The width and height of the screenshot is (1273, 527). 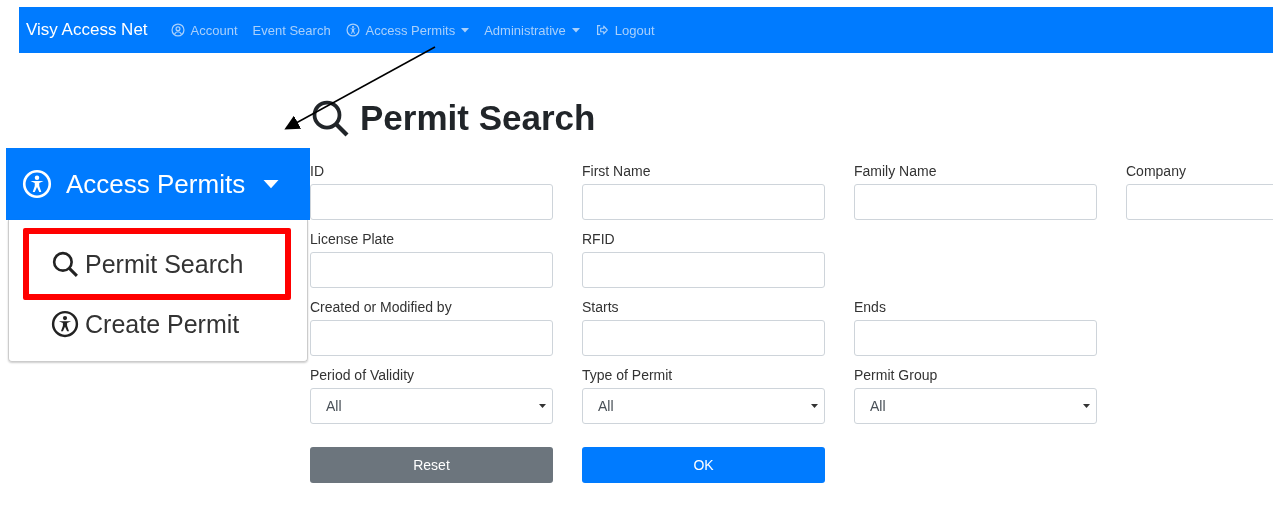 What do you see at coordinates (601, 308) in the screenshot?
I see `field-label: Starts` at bounding box center [601, 308].